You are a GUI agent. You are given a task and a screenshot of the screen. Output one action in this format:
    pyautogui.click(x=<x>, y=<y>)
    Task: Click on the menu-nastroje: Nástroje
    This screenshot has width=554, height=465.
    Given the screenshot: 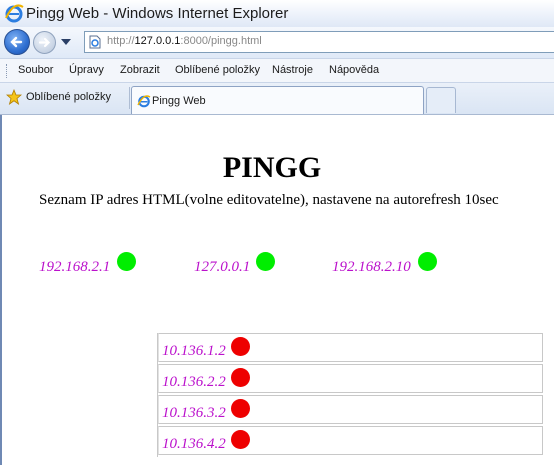 What is the action you would take?
    pyautogui.click(x=292, y=70)
    